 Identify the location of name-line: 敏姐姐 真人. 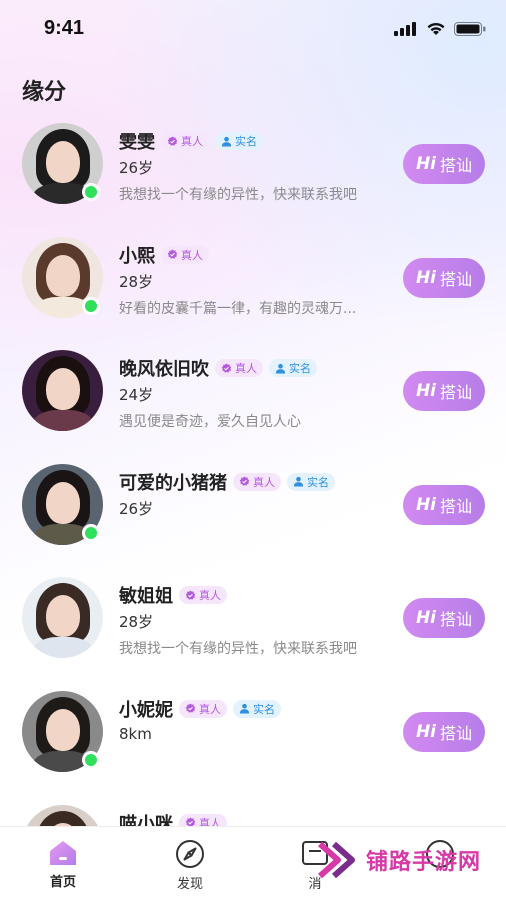
(173, 595).